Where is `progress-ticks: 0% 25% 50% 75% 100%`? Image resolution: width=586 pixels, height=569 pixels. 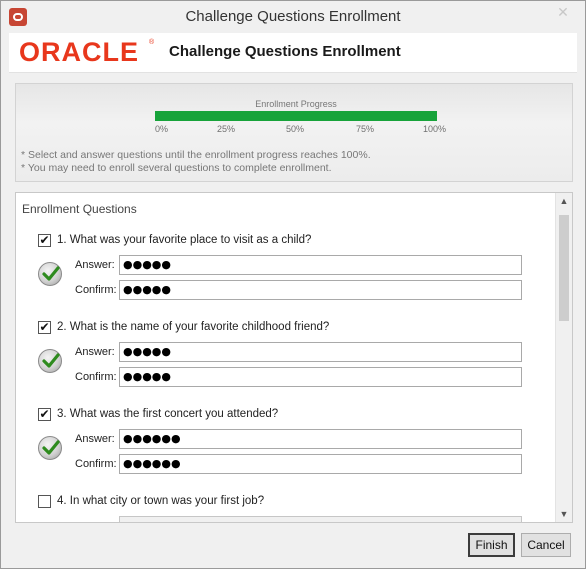 progress-ticks: 0% 25% 50% 75% 100% is located at coordinates (301, 130).